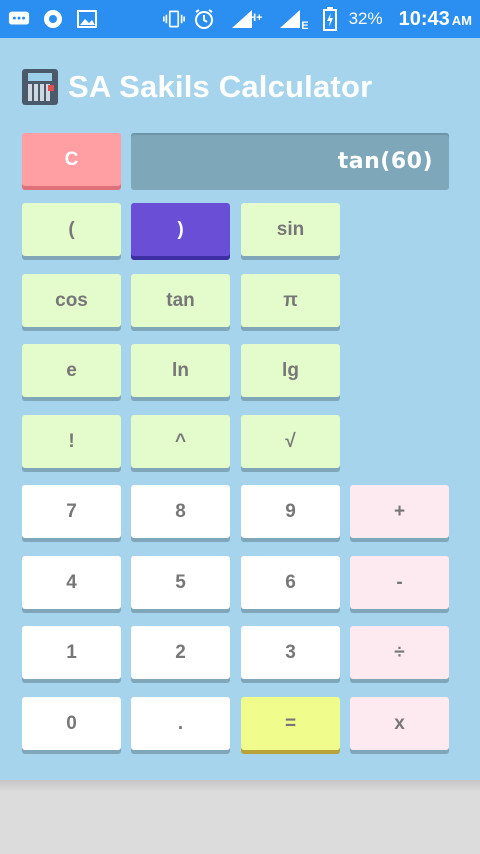  What do you see at coordinates (180, 441) in the screenshot?
I see `power-button: ^` at bounding box center [180, 441].